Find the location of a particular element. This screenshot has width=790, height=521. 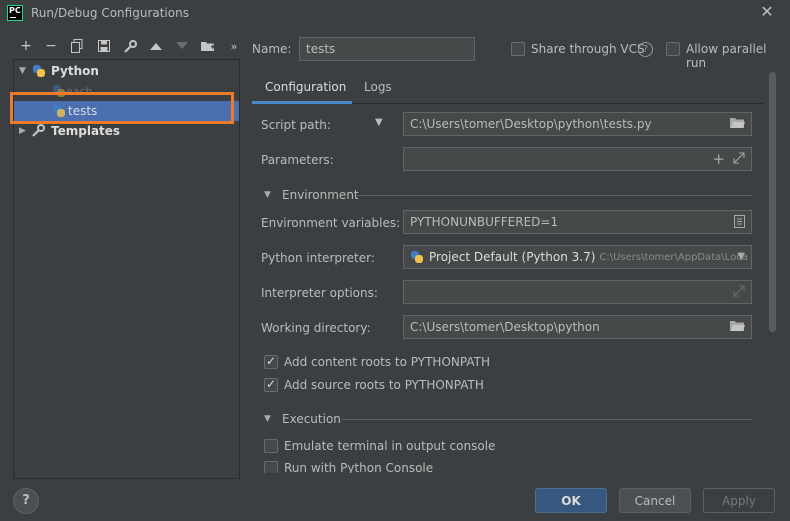

chevron-right-icon: ▶ is located at coordinates (24, 131).